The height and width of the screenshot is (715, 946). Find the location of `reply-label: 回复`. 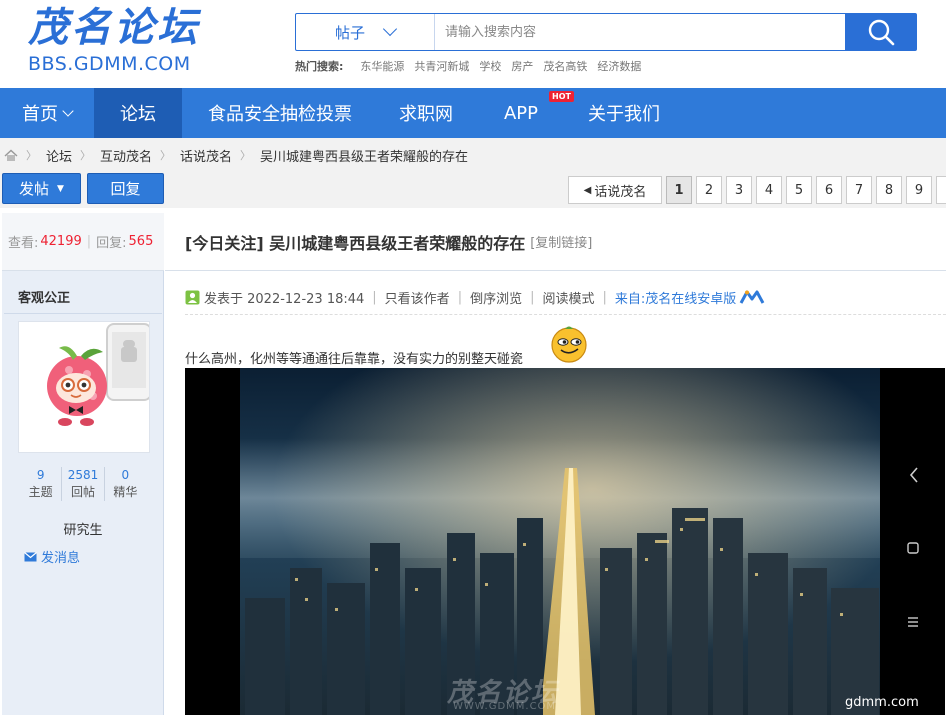

reply-label: 回复 is located at coordinates (125, 189).